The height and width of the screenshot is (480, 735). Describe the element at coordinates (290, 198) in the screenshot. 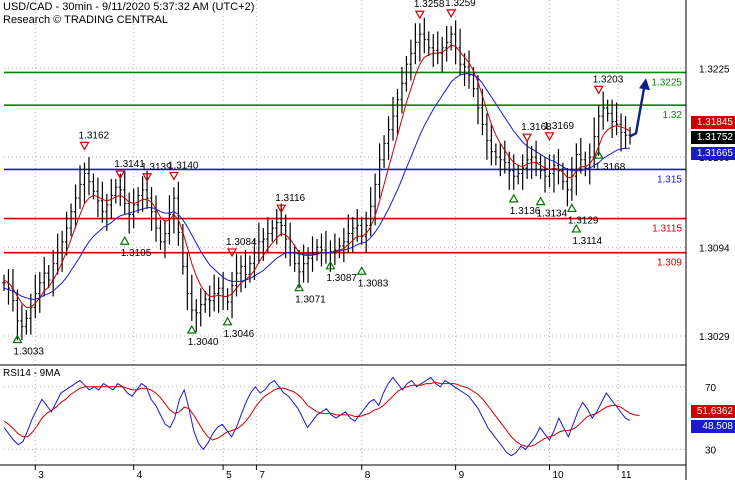

I see `high-annotation: 1.3116` at that location.